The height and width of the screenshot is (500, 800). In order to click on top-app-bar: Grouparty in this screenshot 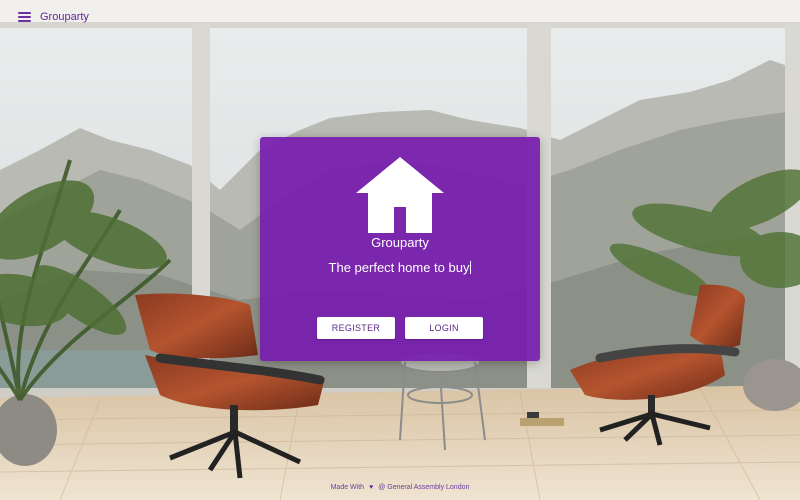, I will do `click(400, 17)`.